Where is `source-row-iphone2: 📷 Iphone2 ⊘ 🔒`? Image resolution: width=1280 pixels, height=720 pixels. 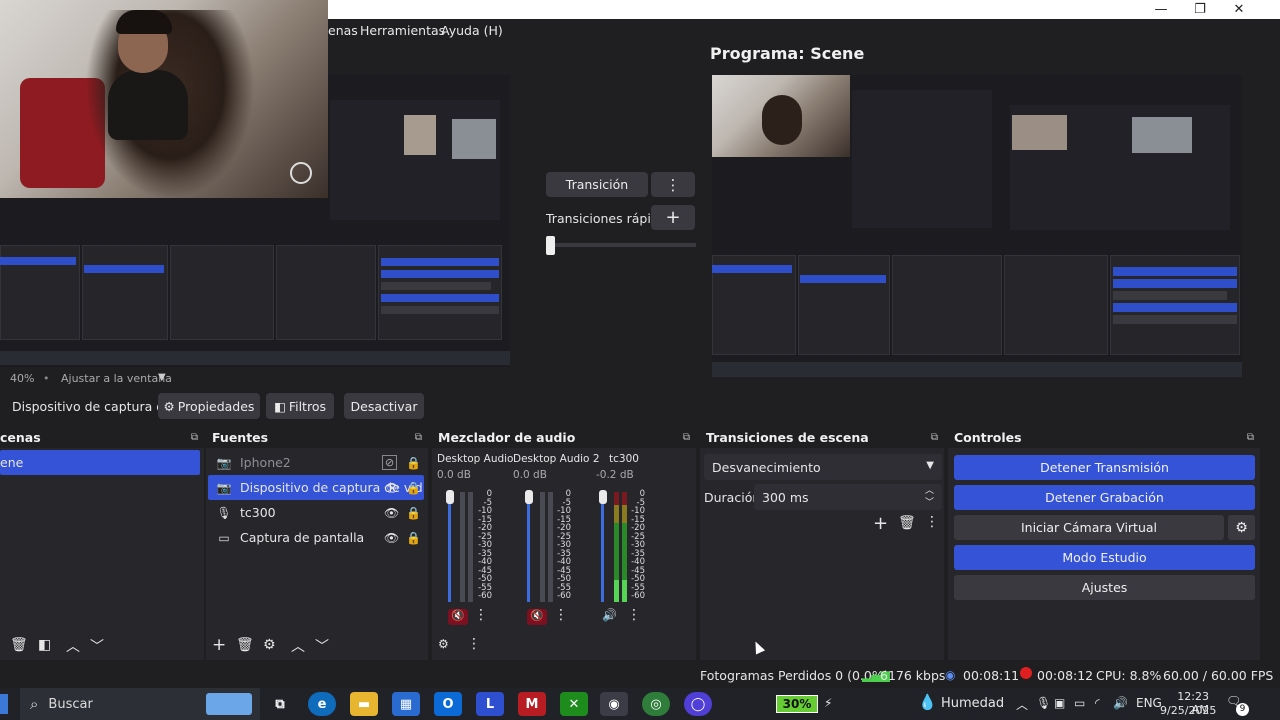
source-row-iphone2: 📷 Iphone2 ⊘ 🔒 is located at coordinates (316, 462).